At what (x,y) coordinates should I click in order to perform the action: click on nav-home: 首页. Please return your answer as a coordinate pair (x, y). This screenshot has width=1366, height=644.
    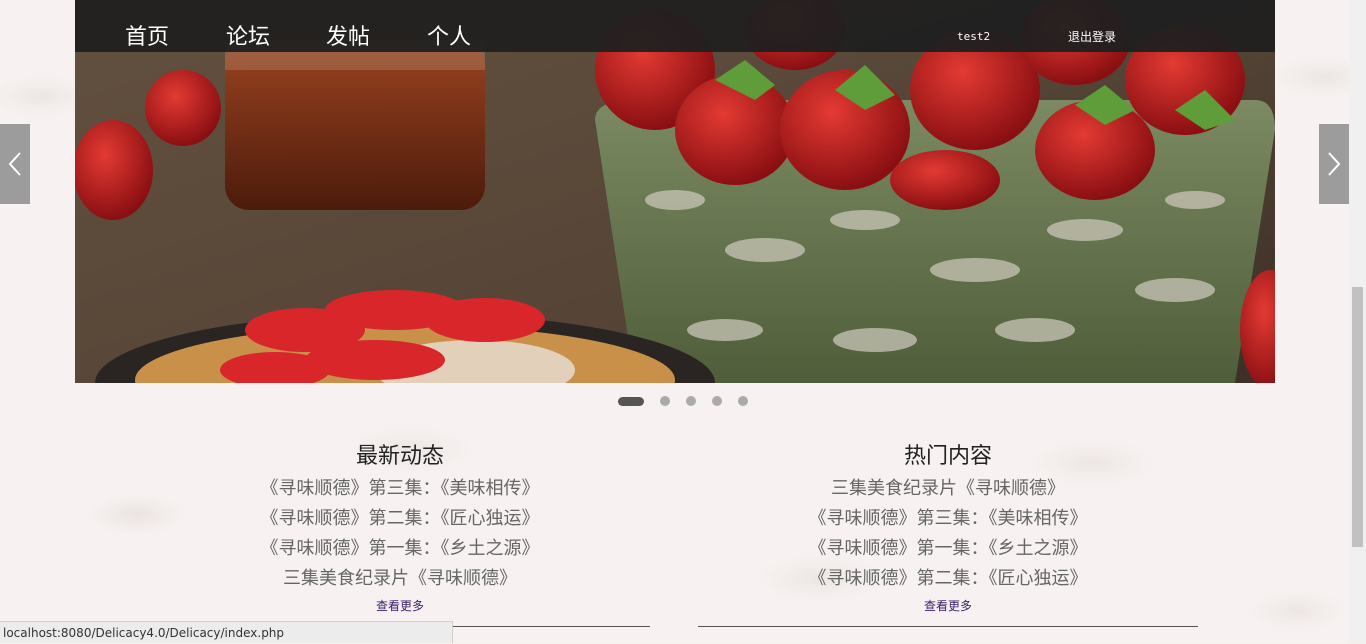
    Looking at the image, I should click on (147, 38).